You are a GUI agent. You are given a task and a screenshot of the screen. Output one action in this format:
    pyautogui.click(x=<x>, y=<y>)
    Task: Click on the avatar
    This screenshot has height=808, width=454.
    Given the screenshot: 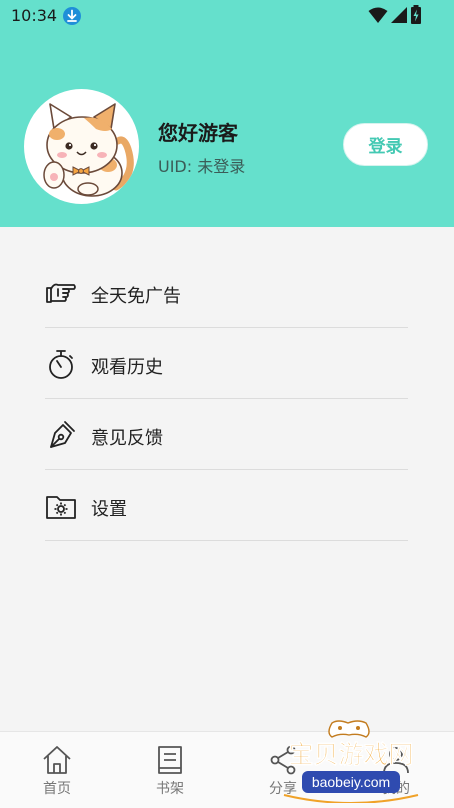 What is the action you would take?
    pyautogui.click(x=81, y=146)
    